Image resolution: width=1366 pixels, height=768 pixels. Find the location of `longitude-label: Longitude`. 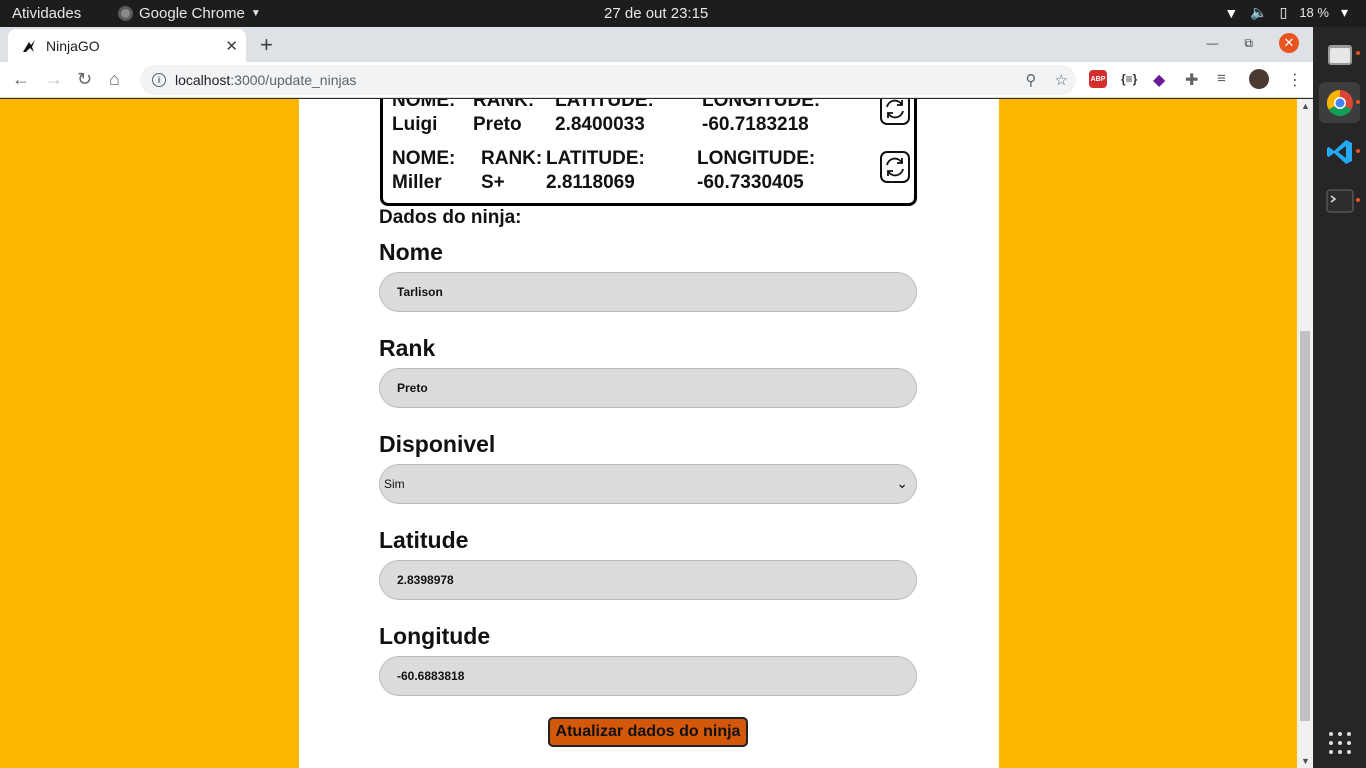

longitude-label: Longitude is located at coordinates (435, 636).